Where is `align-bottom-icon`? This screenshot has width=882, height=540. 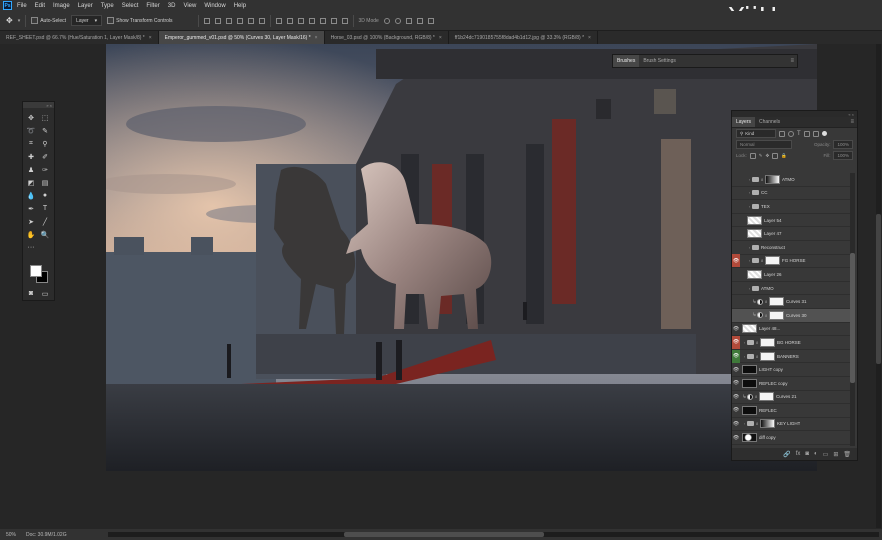 align-bottom-icon is located at coordinates (228, 20).